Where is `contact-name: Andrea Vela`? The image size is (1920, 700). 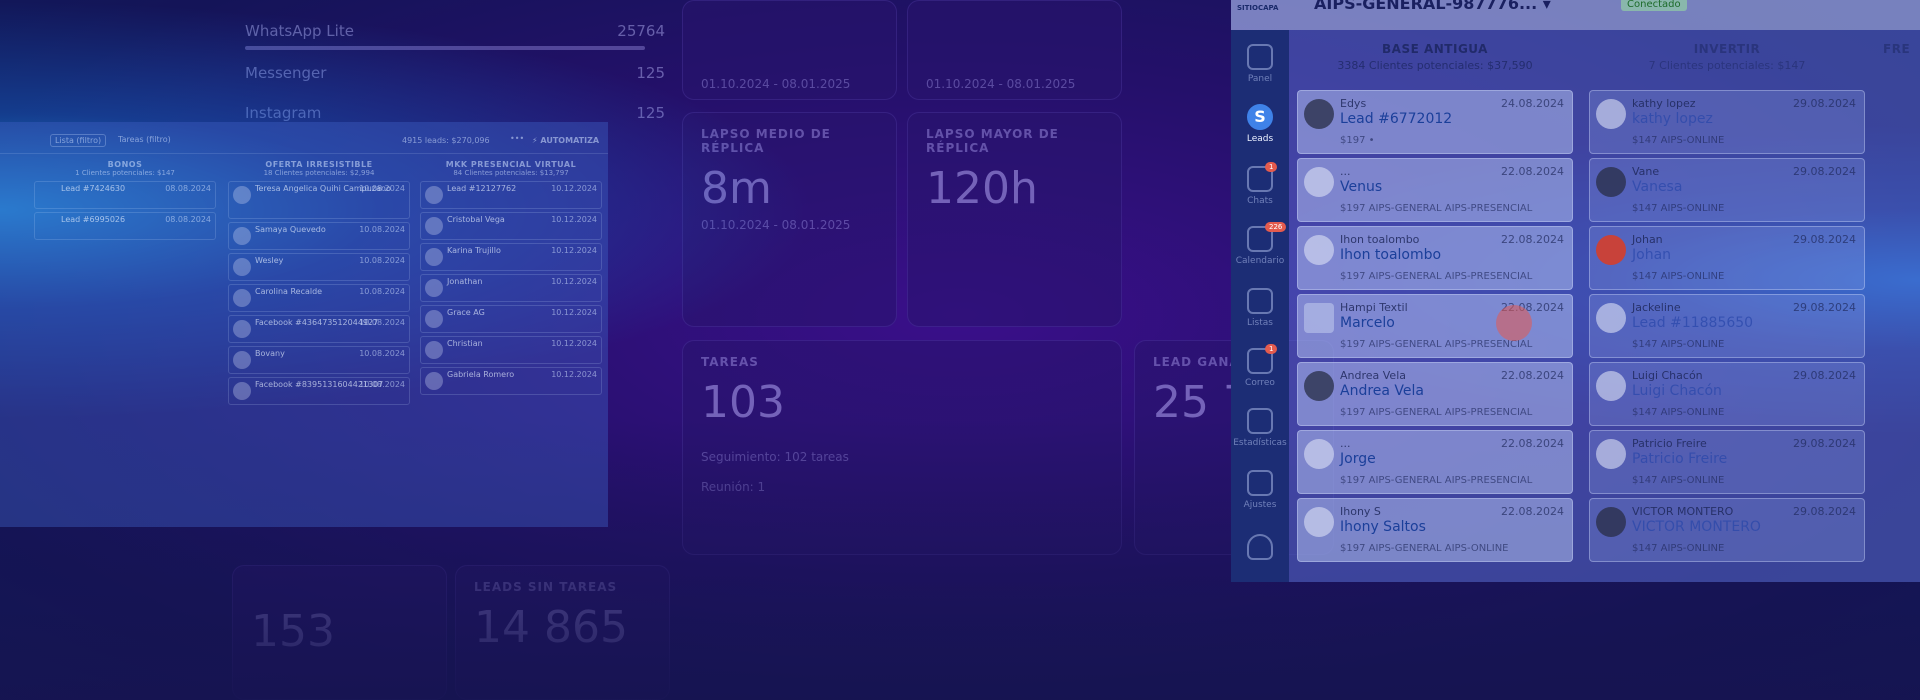
contact-name: Andrea Vela is located at coordinates (1373, 375).